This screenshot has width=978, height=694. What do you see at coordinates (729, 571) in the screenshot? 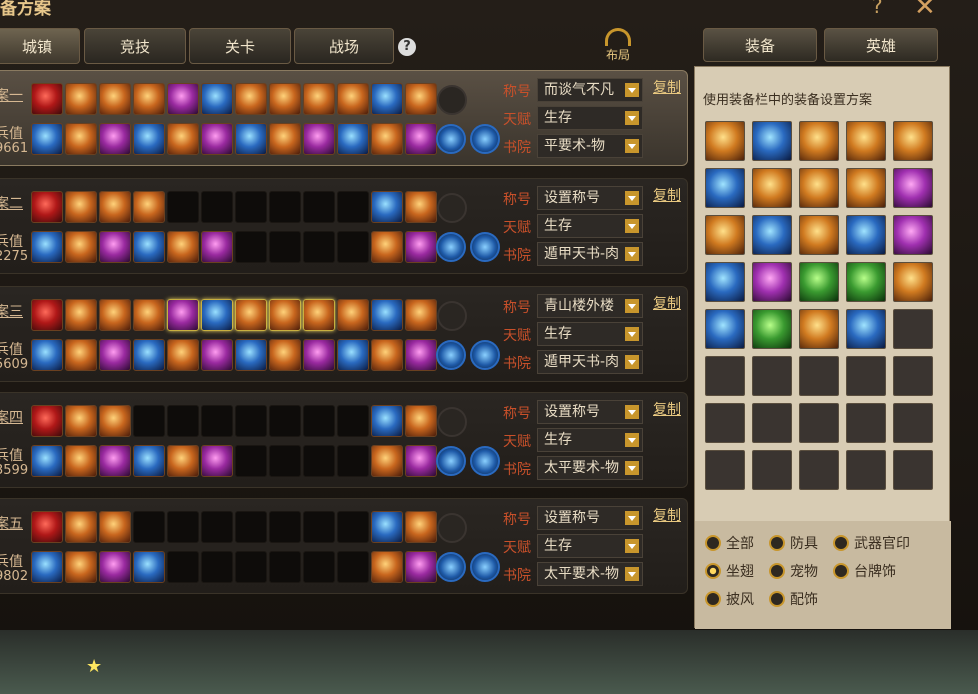
I see `filter-mount-wing: 坐翅` at bounding box center [729, 571].